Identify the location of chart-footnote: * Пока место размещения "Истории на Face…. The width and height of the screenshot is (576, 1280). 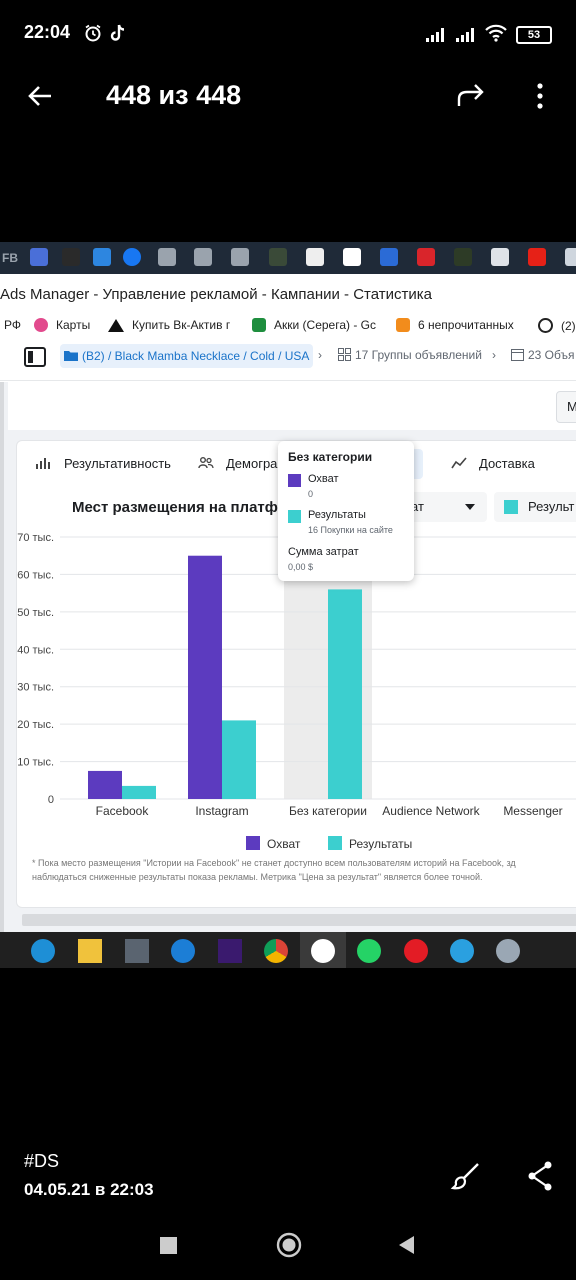
(304, 870).